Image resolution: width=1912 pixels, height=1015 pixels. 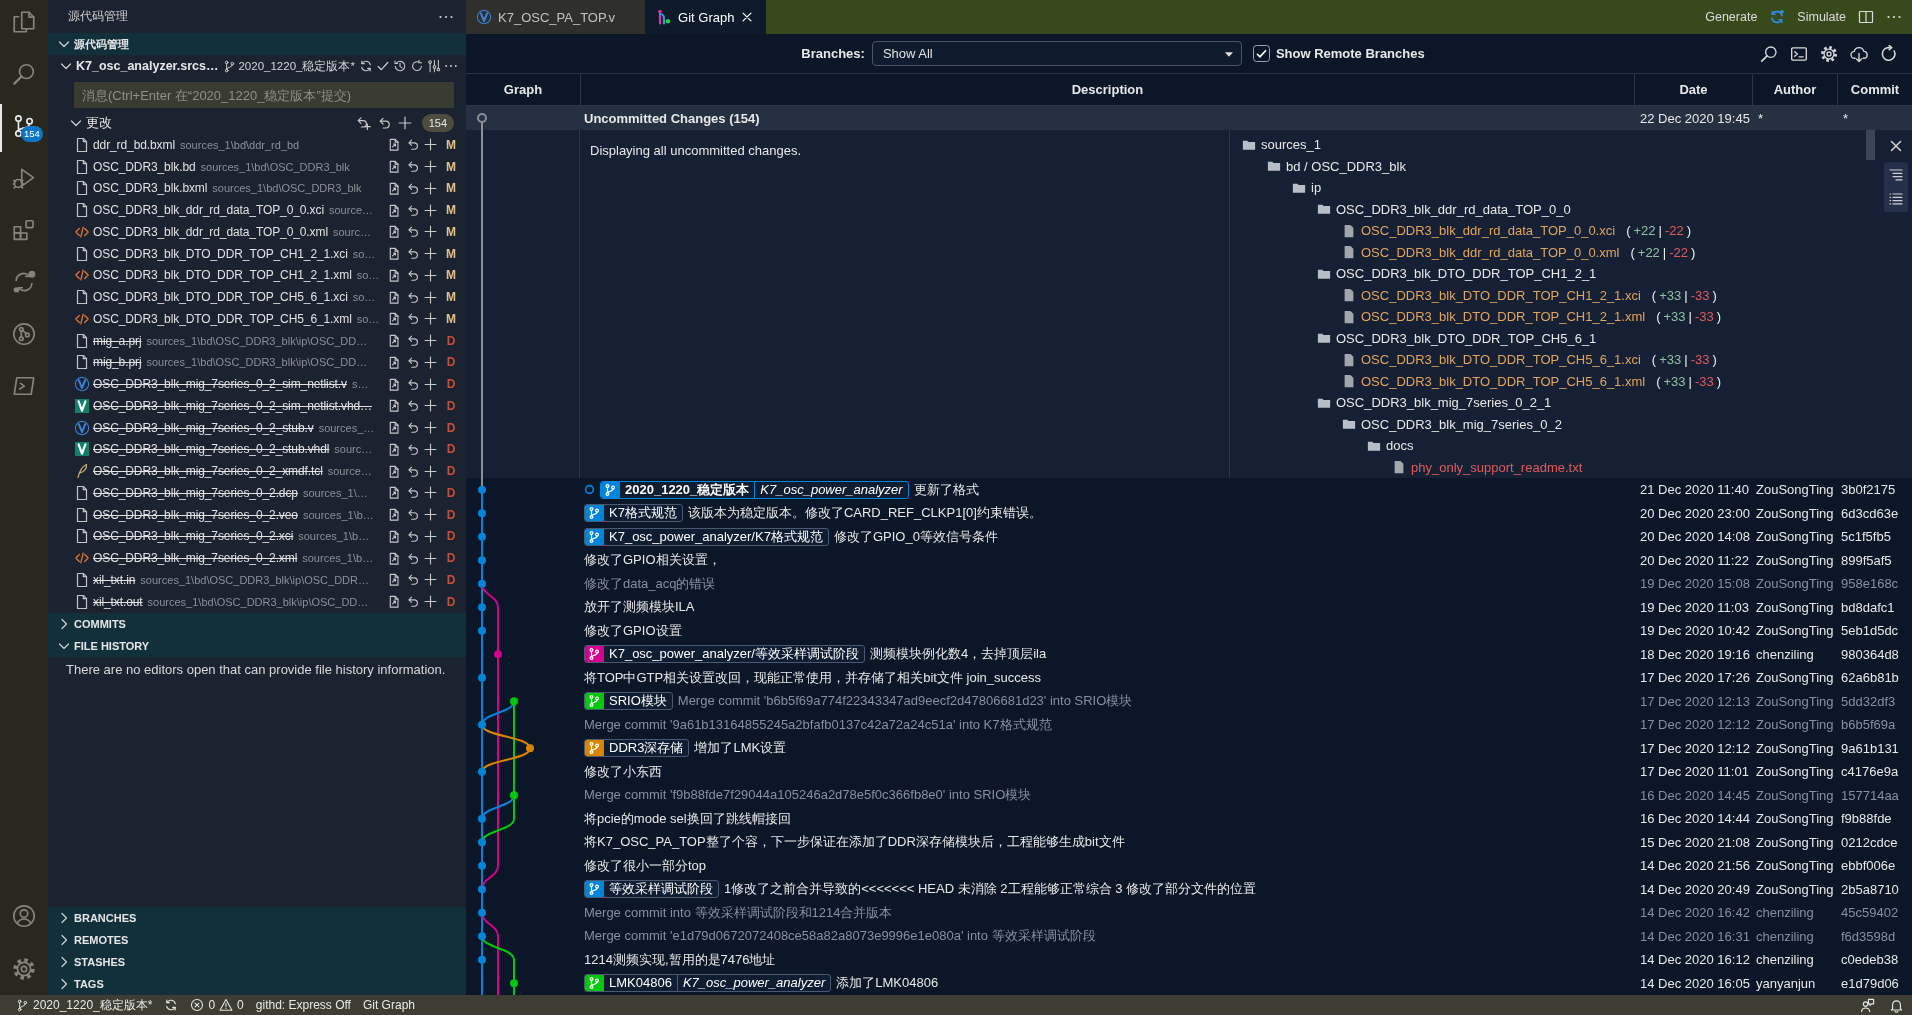 What do you see at coordinates (1731, 17) in the screenshot?
I see `toolbar-action: Generate` at bounding box center [1731, 17].